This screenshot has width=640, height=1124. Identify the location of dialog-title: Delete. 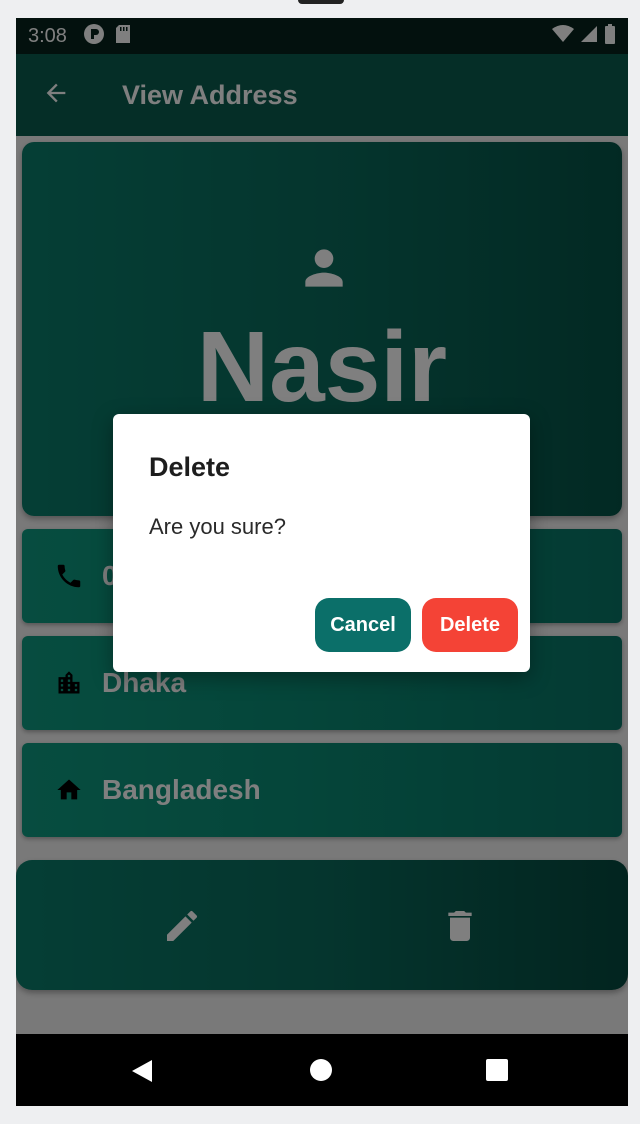
(190, 467).